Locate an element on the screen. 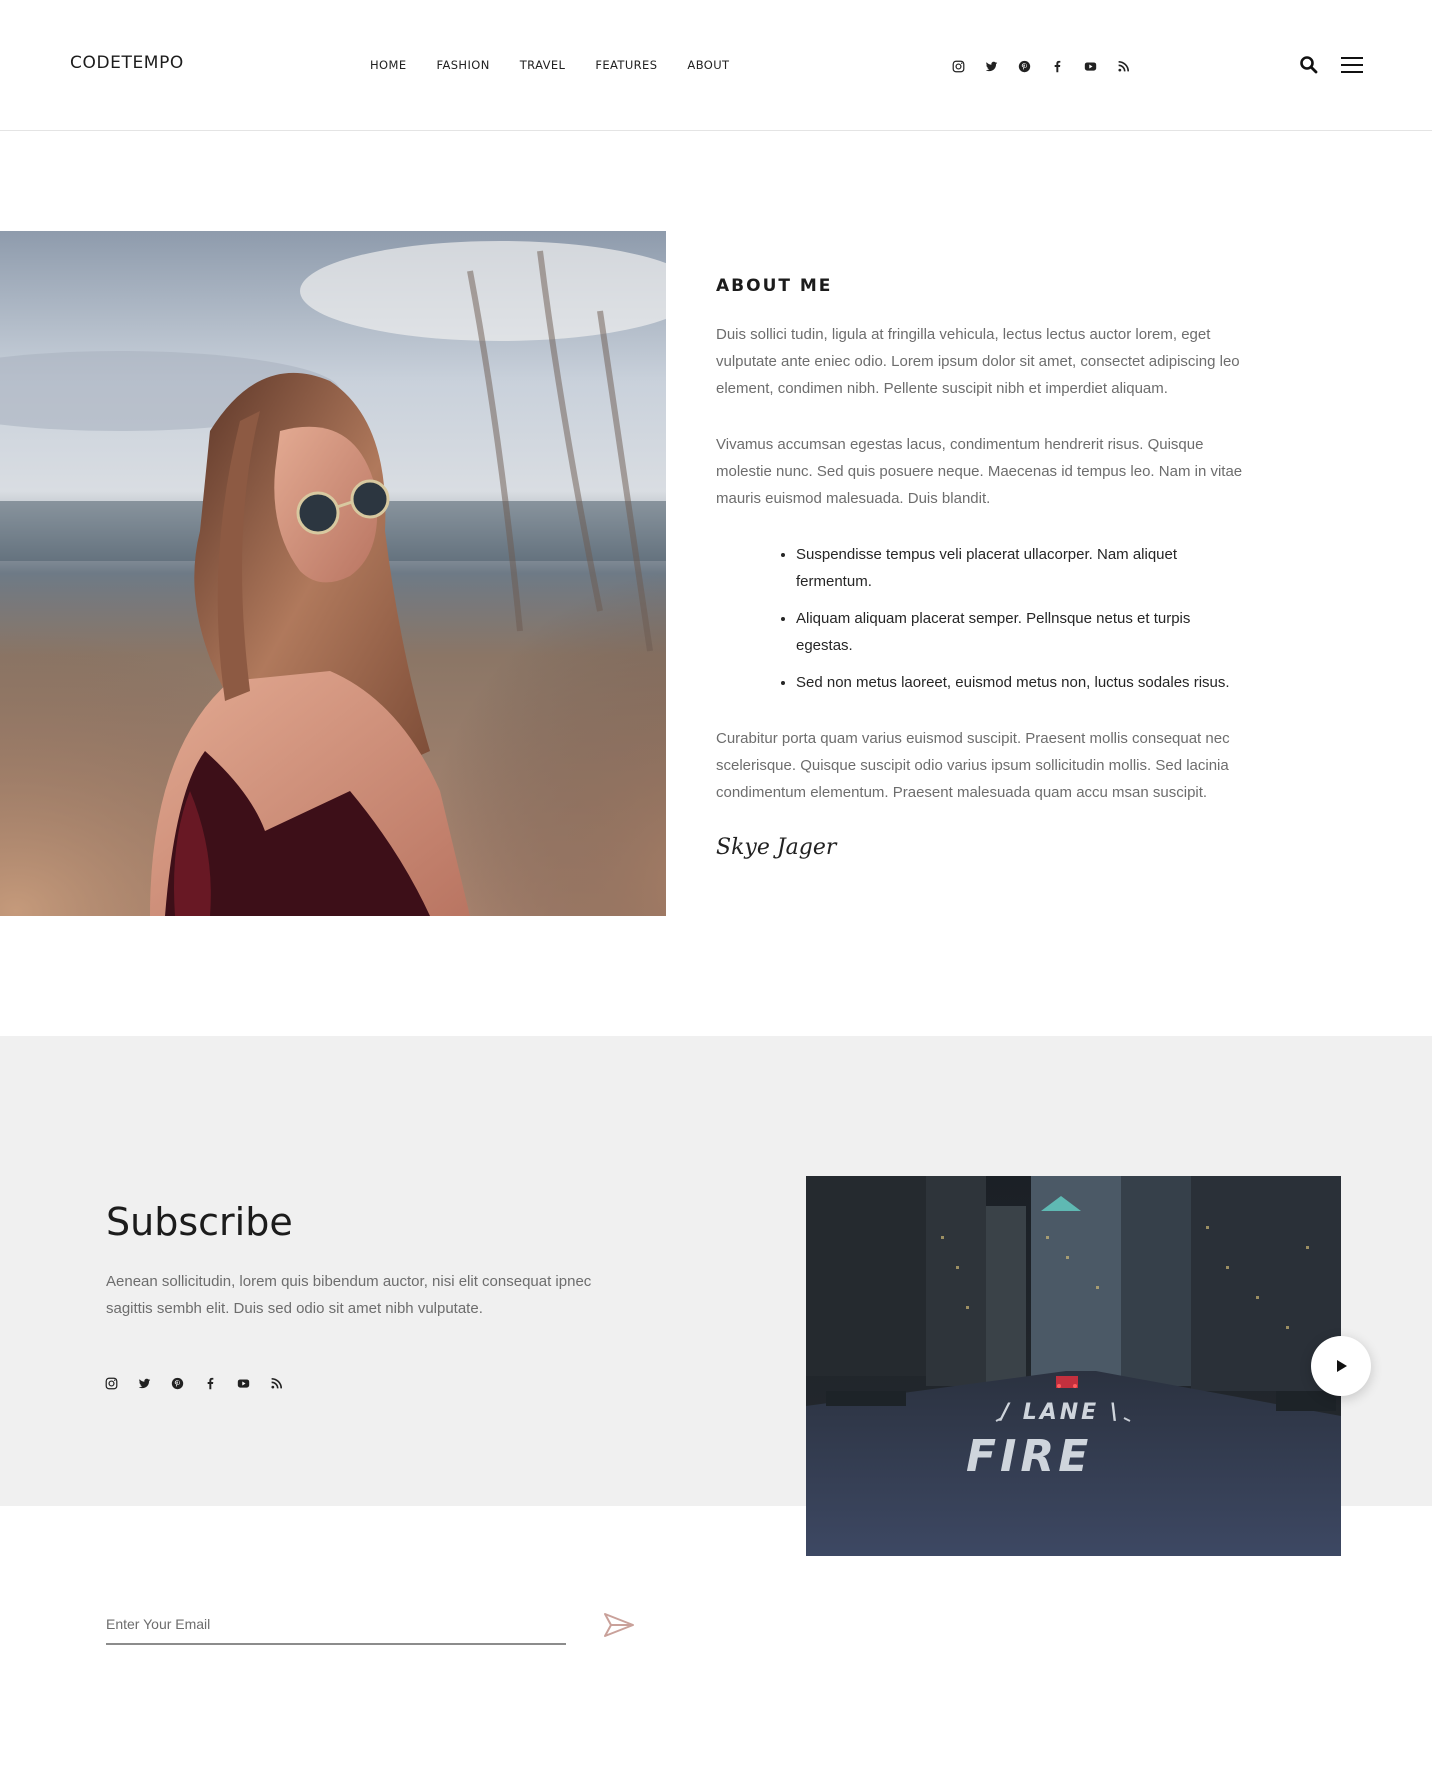 The width and height of the screenshot is (1432, 1765). nav-home: HOME is located at coordinates (388, 65).